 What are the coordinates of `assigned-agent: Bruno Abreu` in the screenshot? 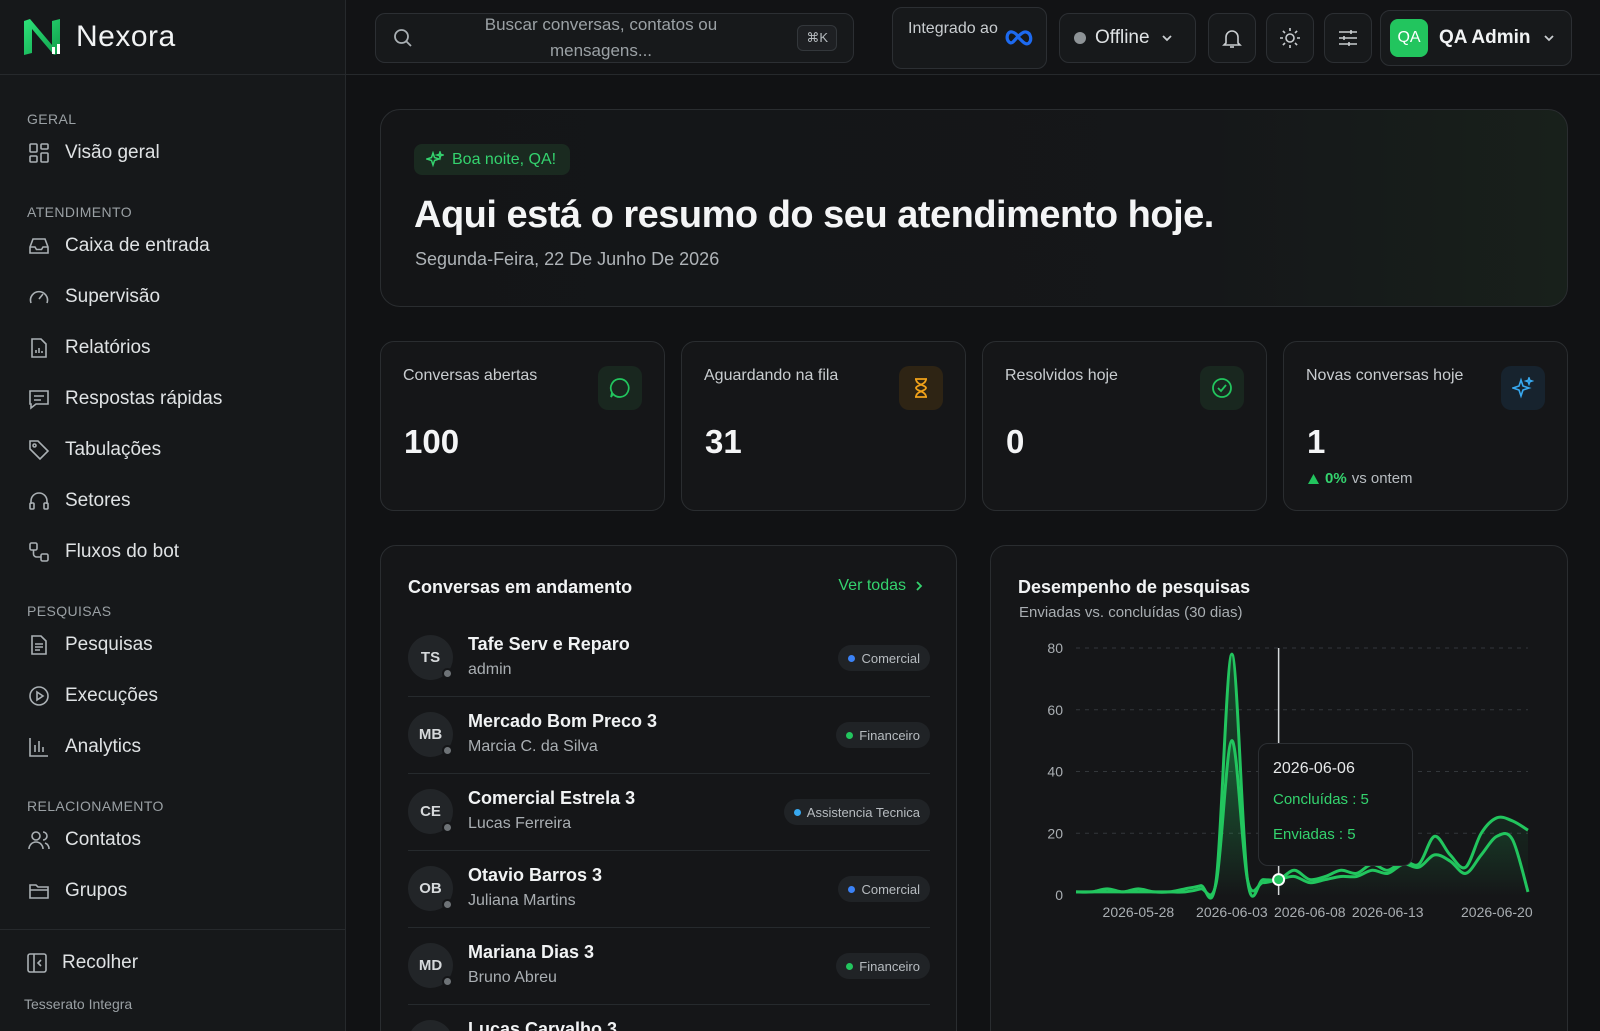 It's located at (512, 977).